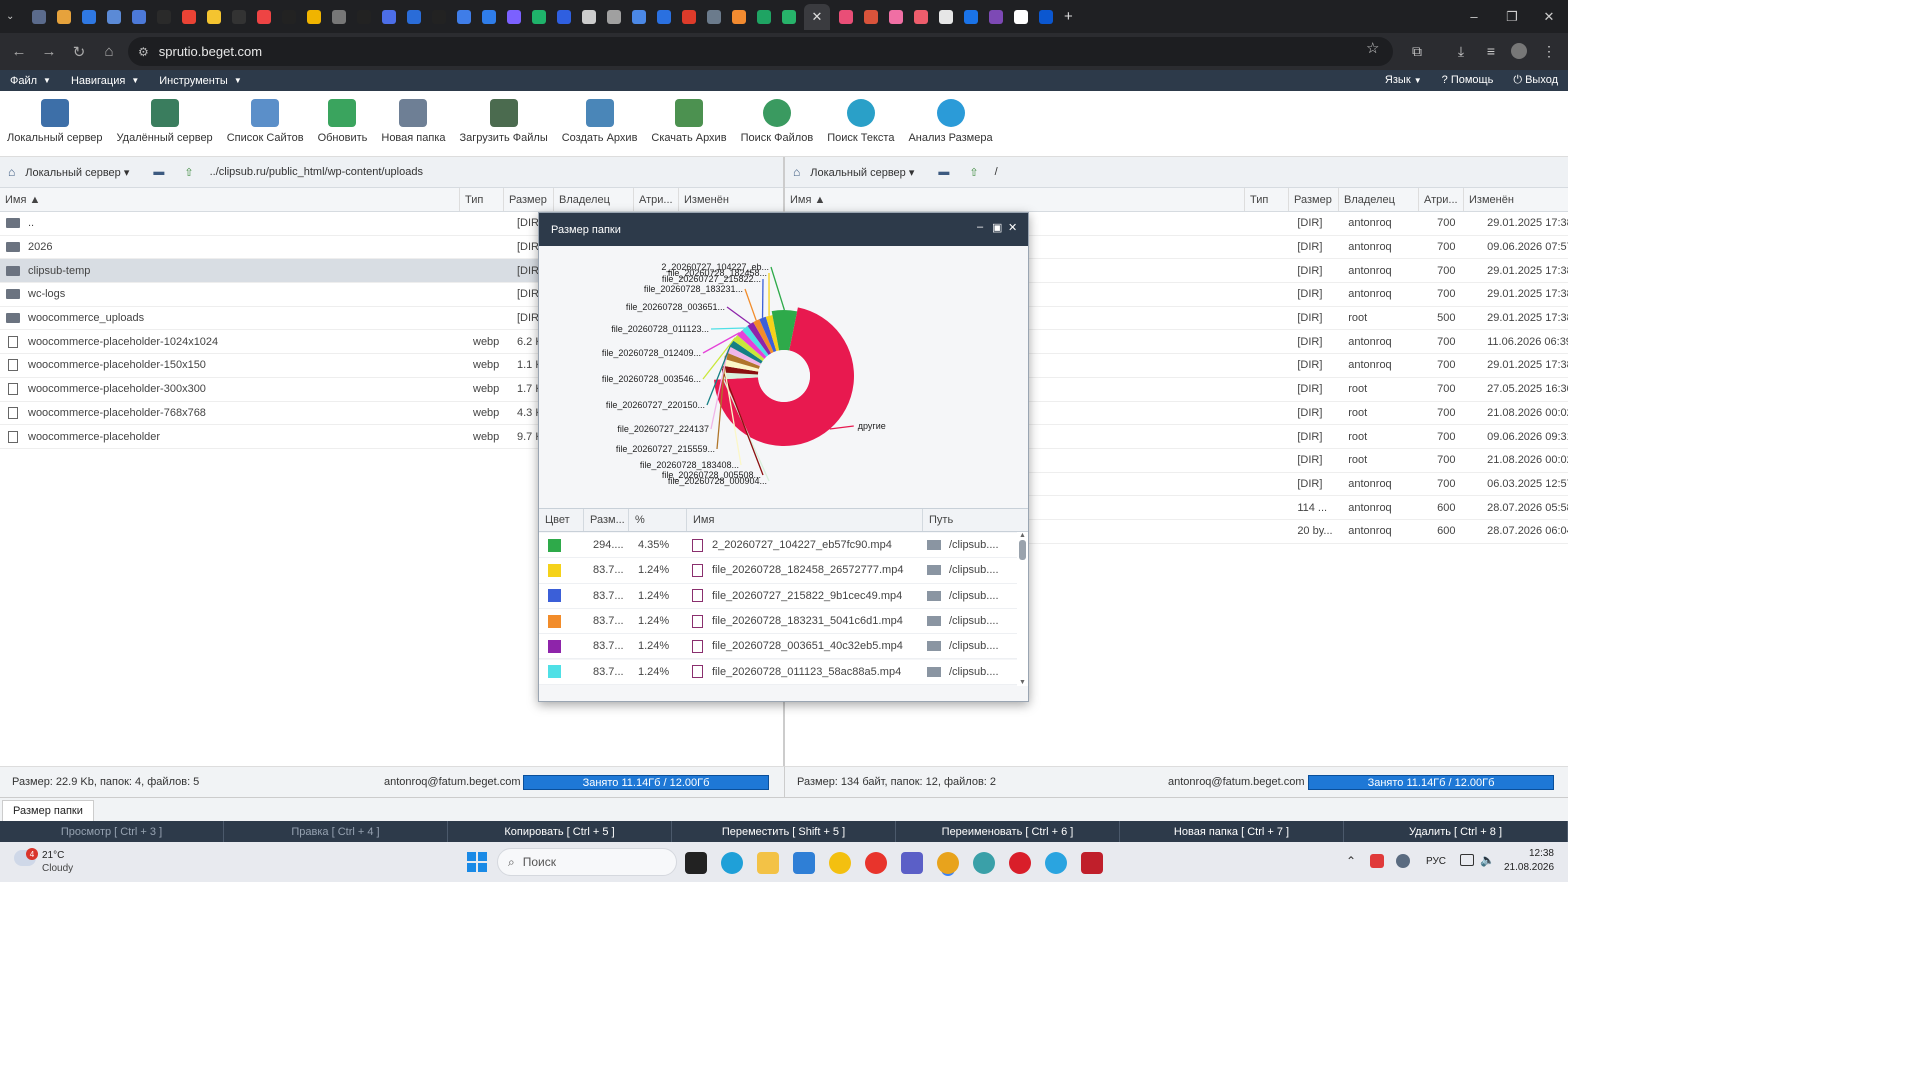 The image size is (1920, 1080). What do you see at coordinates (840, 863) in the screenshot?
I see `yandex-browser-icon` at bounding box center [840, 863].